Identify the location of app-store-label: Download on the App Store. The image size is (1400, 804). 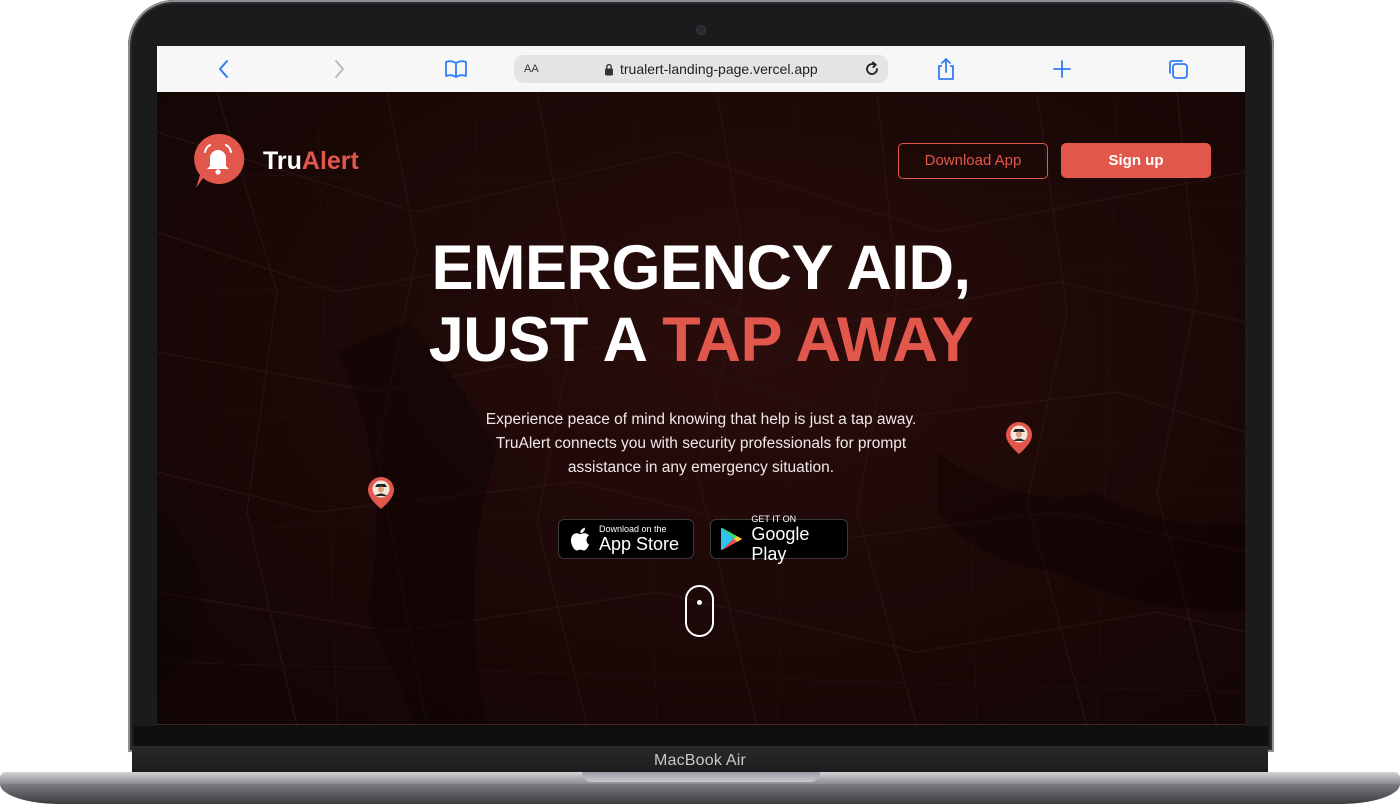
(639, 539).